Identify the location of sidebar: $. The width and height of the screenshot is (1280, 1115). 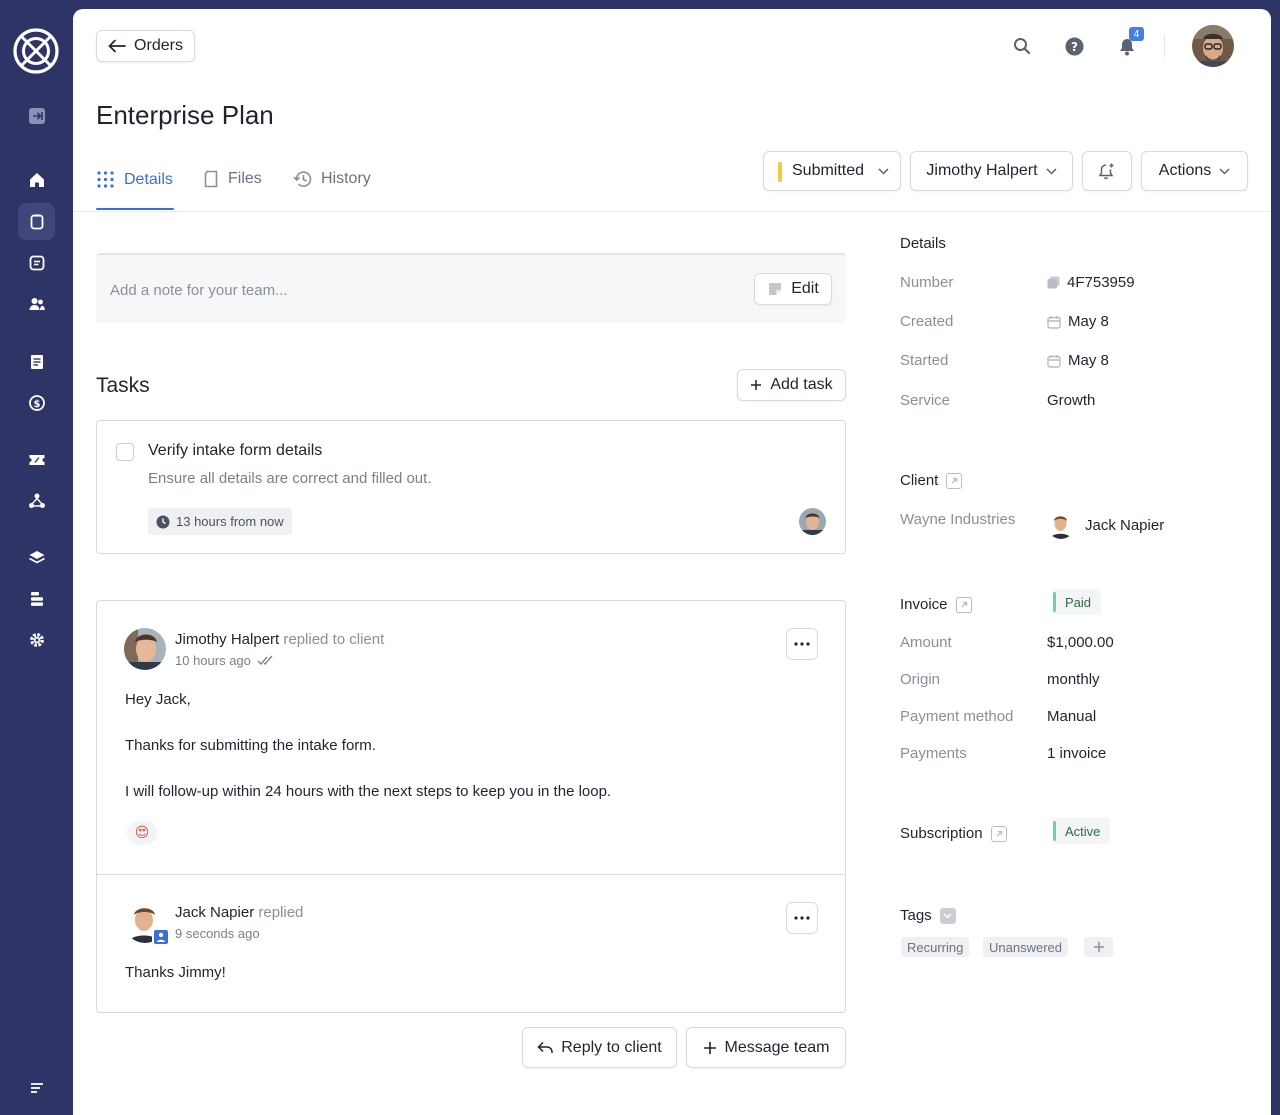
(36, 557).